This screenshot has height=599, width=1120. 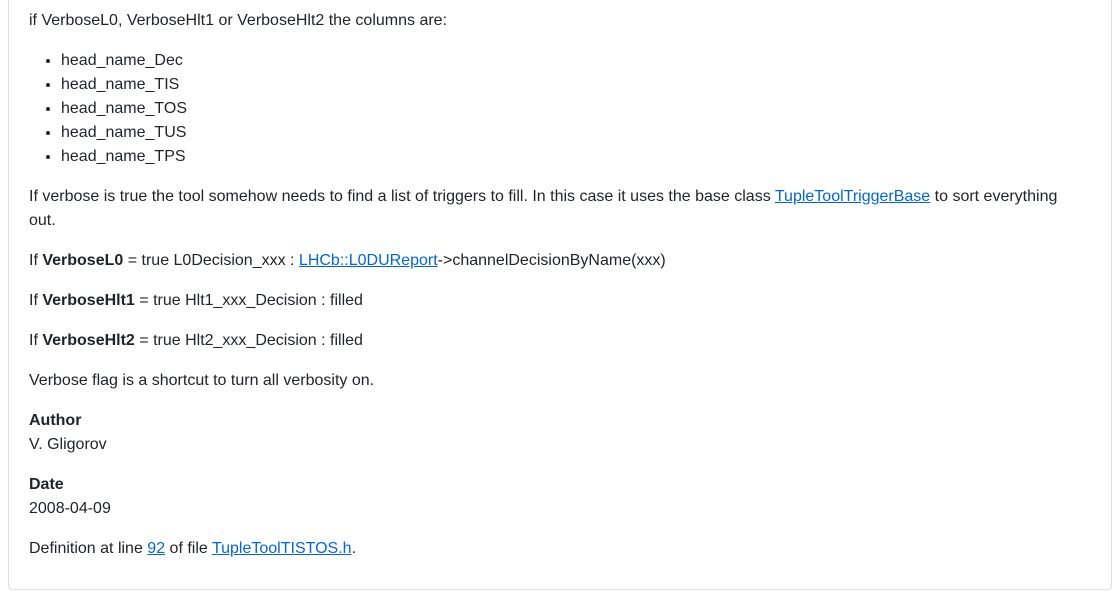 I want to click on date-label: Date, so click(x=46, y=484).